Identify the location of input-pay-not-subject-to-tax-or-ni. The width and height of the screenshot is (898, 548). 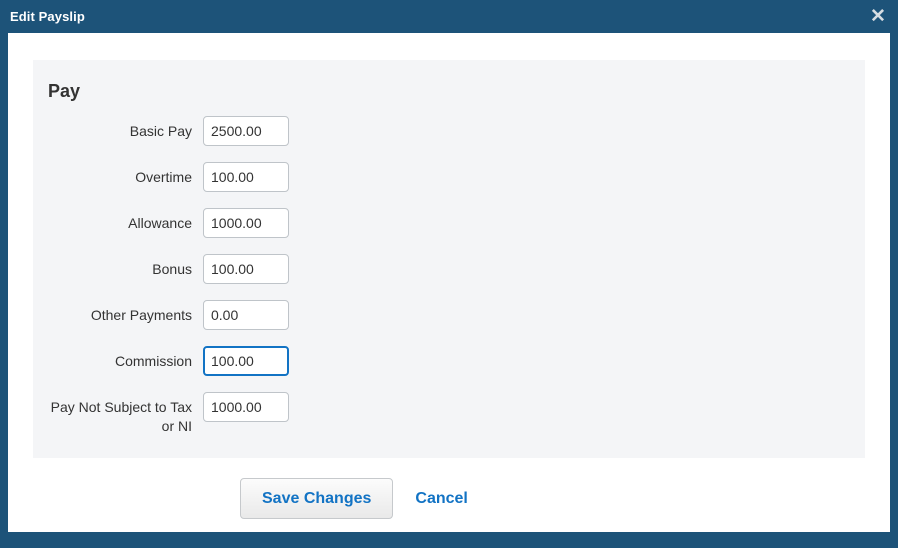
(246, 407).